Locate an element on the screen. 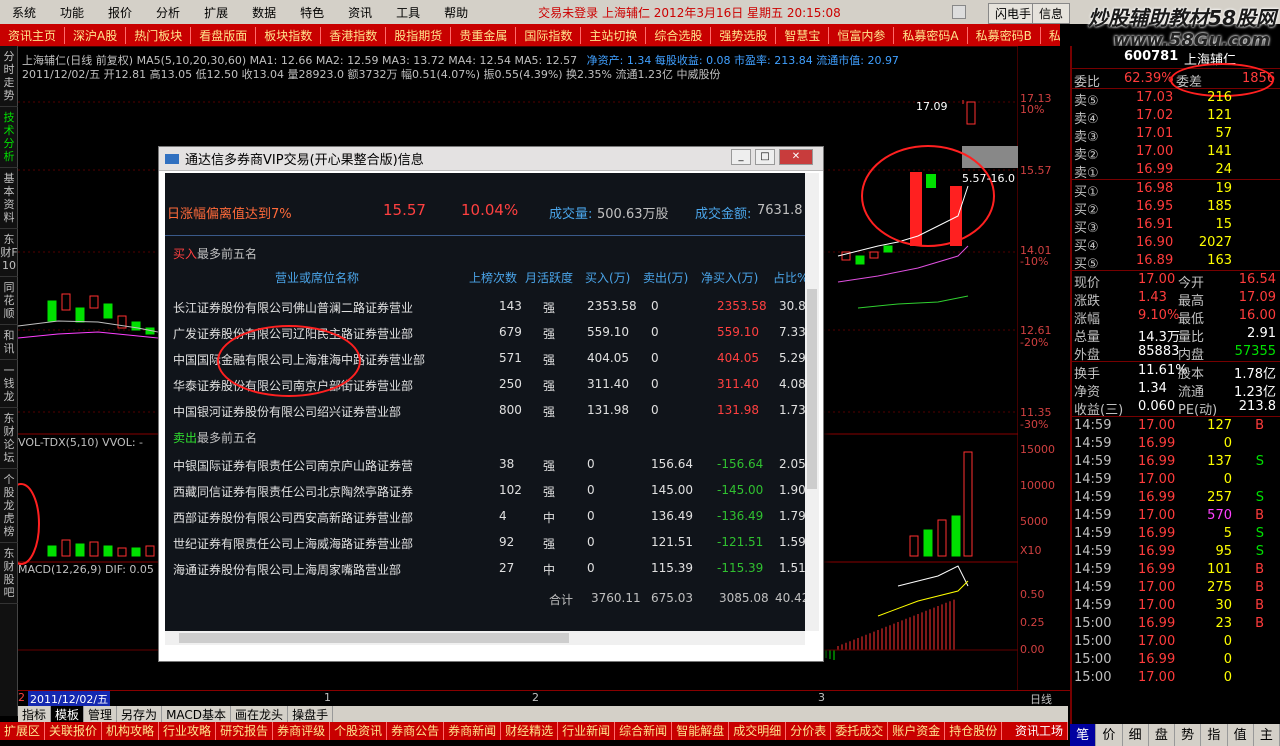  bottom-nav-item: 账户资金 is located at coordinates (917, 731).